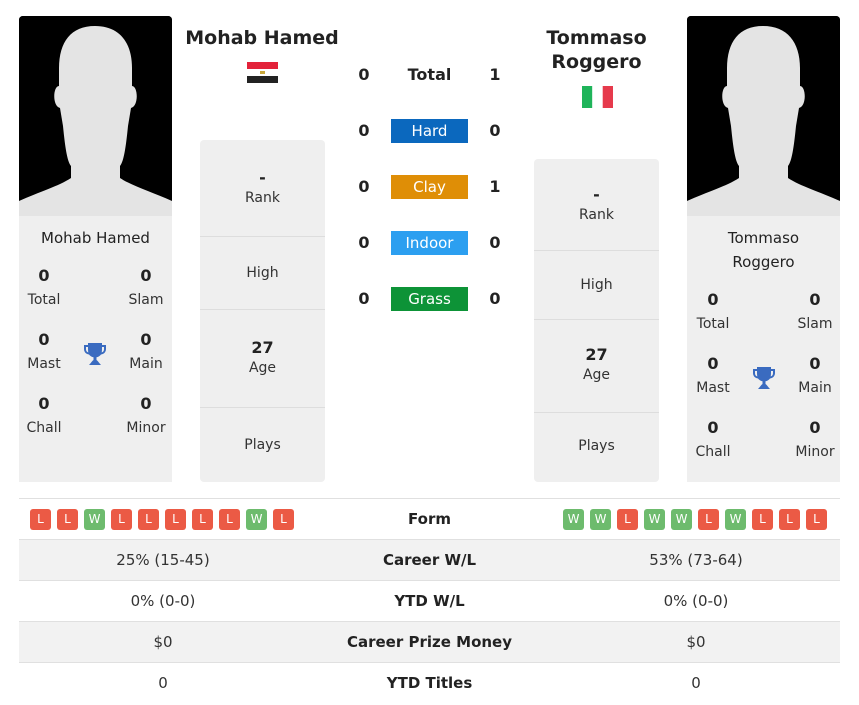  Describe the element at coordinates (429, 641) in the screenshot. I see `table-row: $0 Career Prize Money $0` at that location.